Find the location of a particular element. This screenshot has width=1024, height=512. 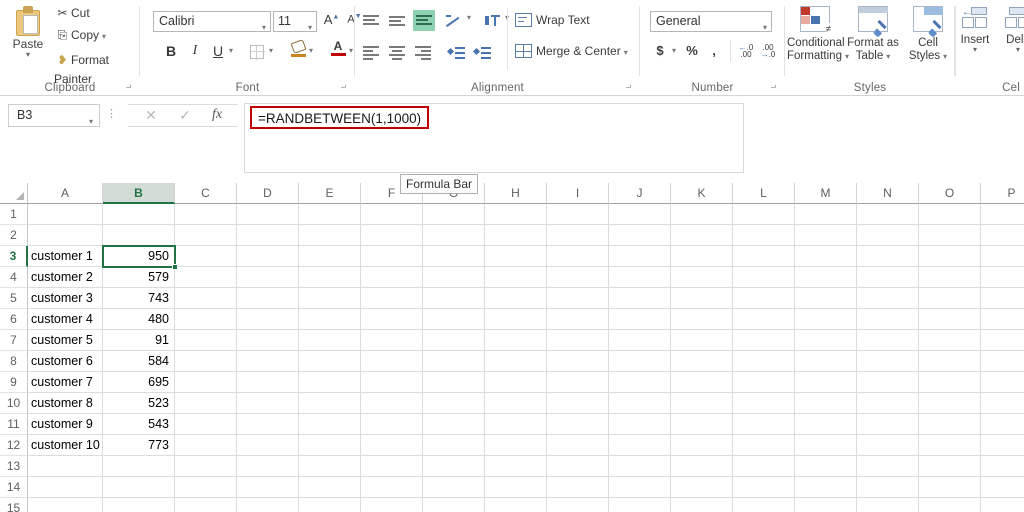

cell-N15 is located at coordinates (888, 505).